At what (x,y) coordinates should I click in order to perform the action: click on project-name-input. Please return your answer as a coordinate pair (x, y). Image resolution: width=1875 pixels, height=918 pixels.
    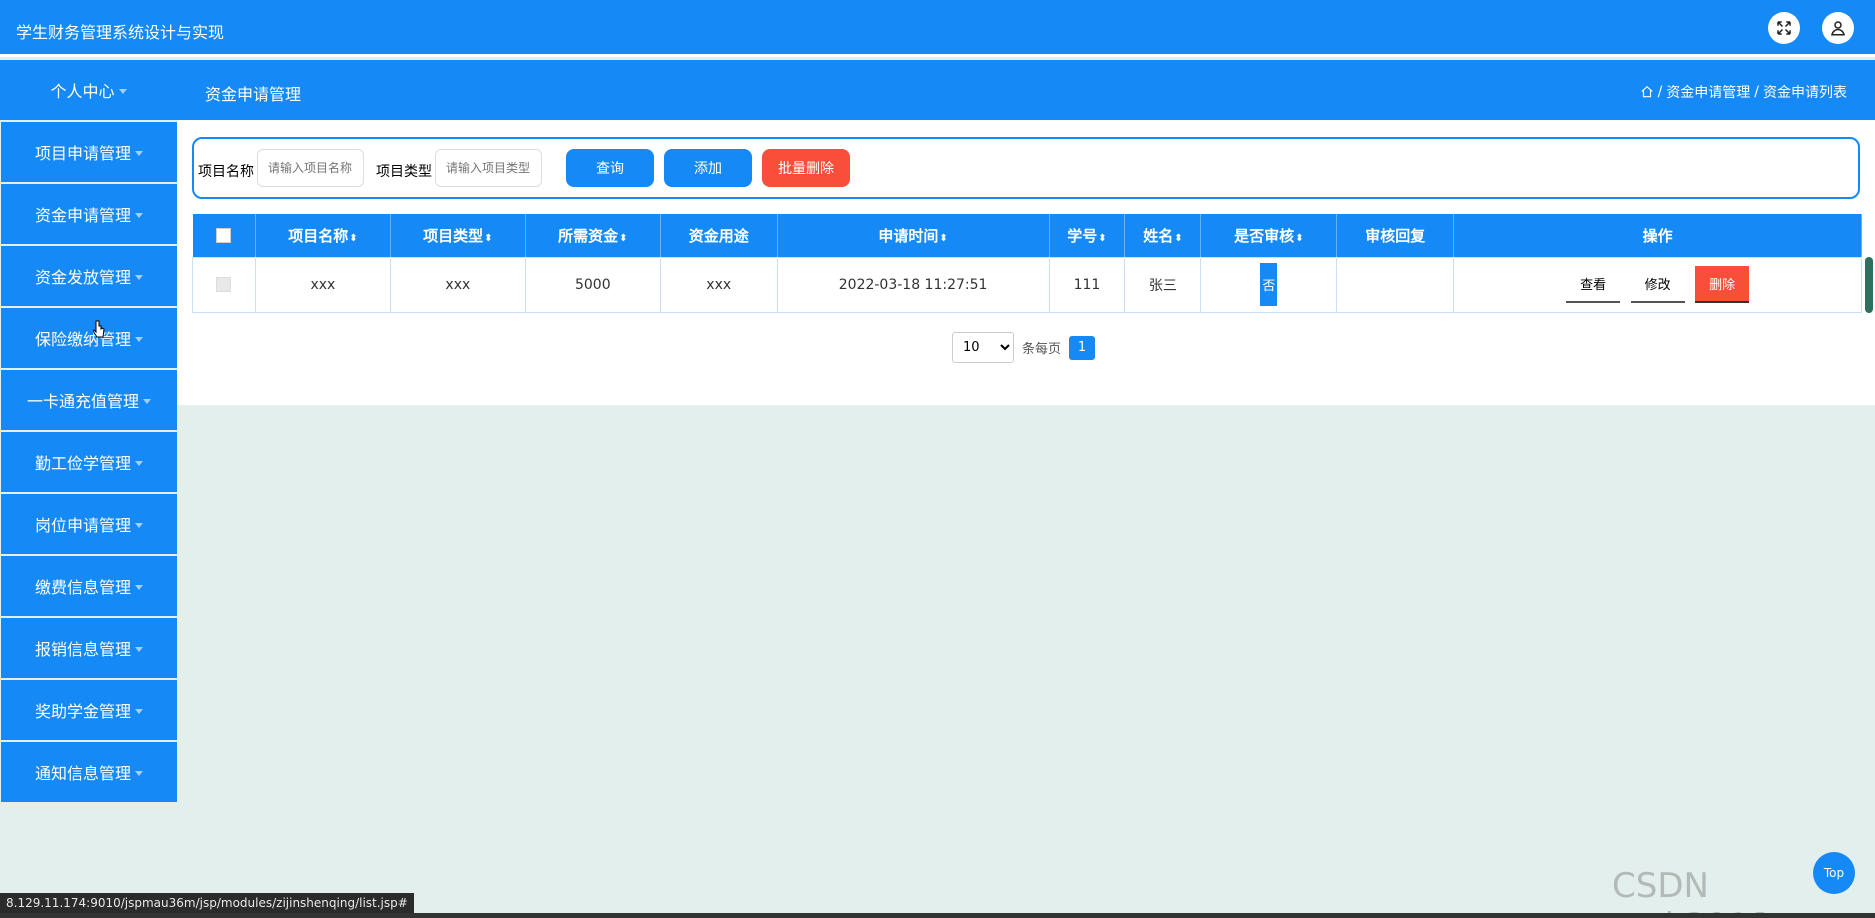
    Looking at the image, I should click on (310, 168).